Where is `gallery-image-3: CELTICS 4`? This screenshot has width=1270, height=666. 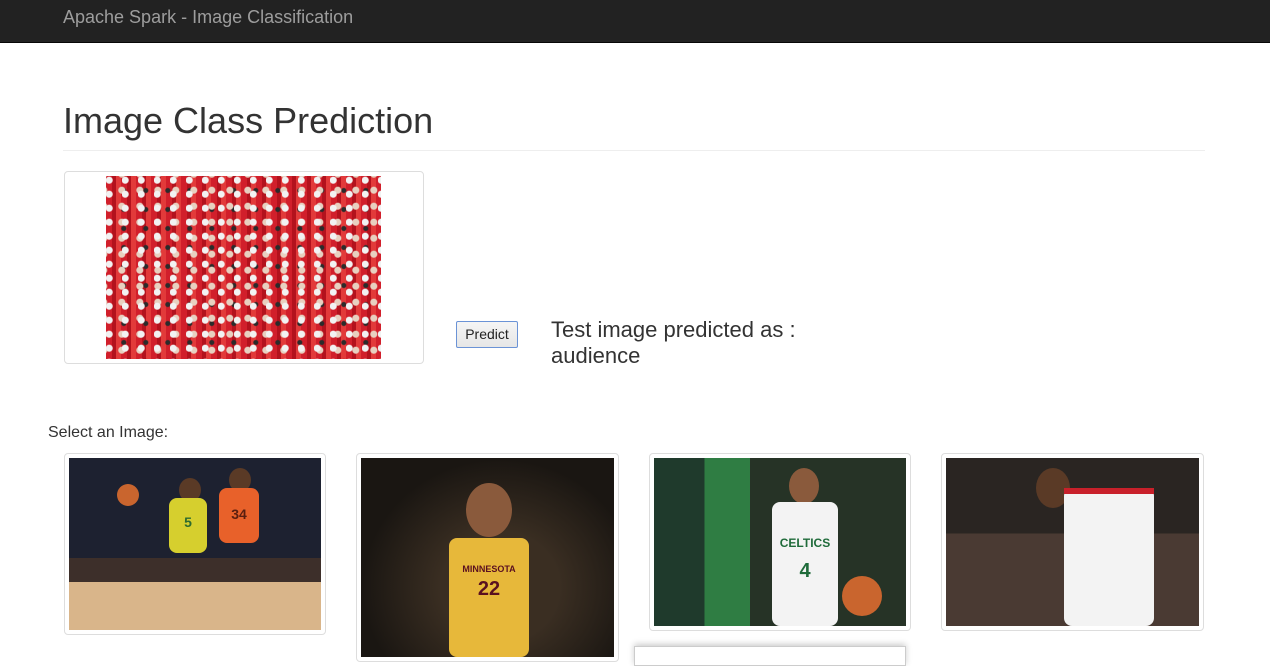 gallery-image-3: CELTICS 4 is located at coordinates (780, 542).